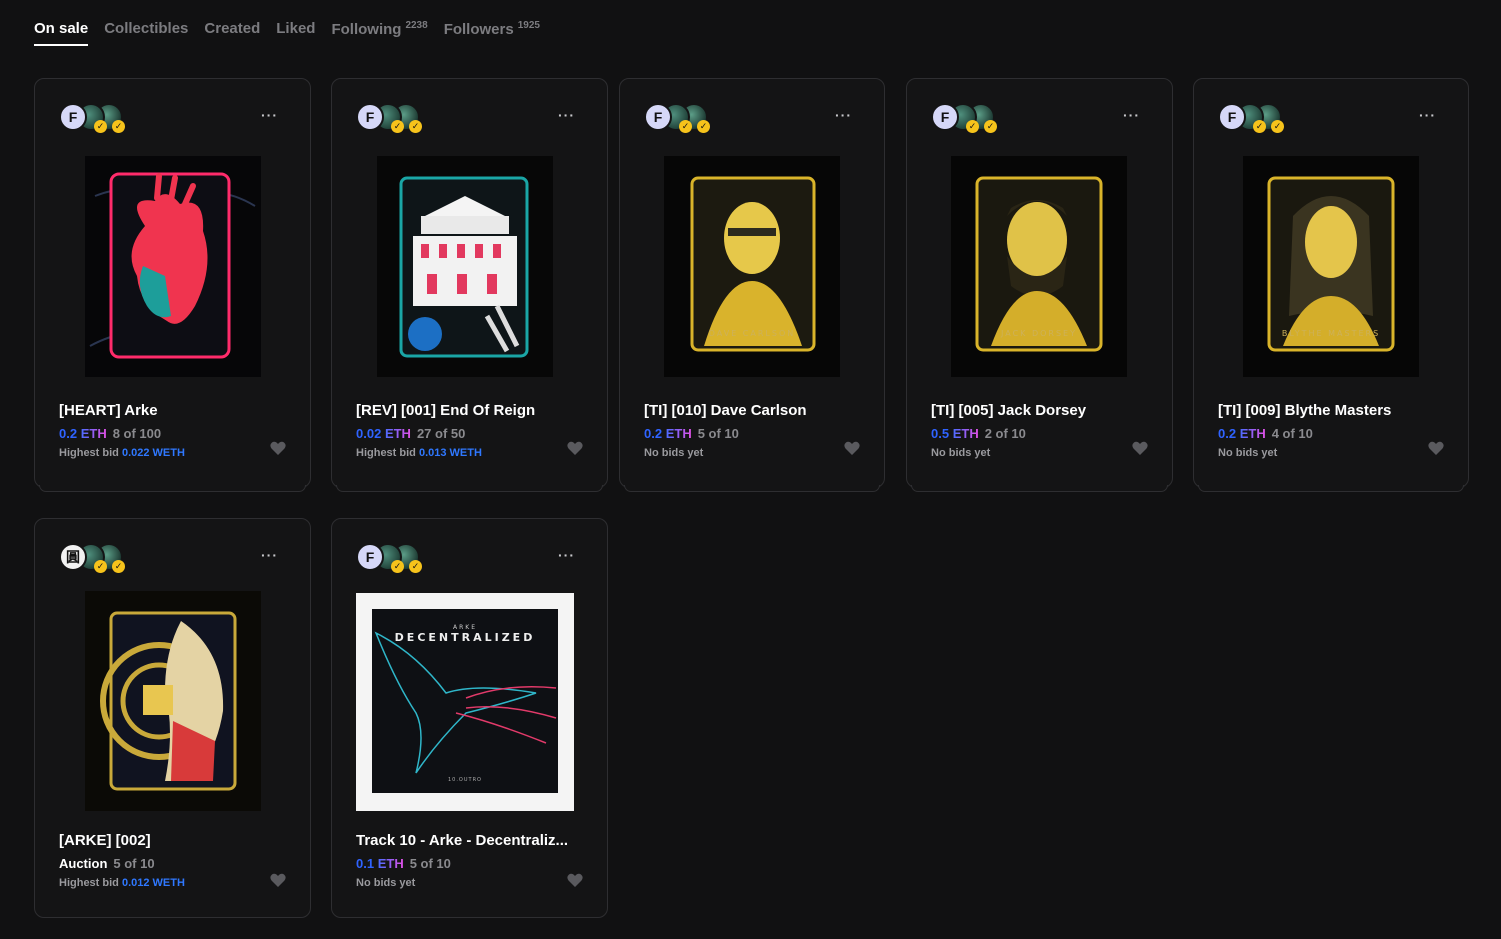 The width and height of the screenshot is (1501, 939). I want to click on edition-count: 27 of 50, so click(441, 433).